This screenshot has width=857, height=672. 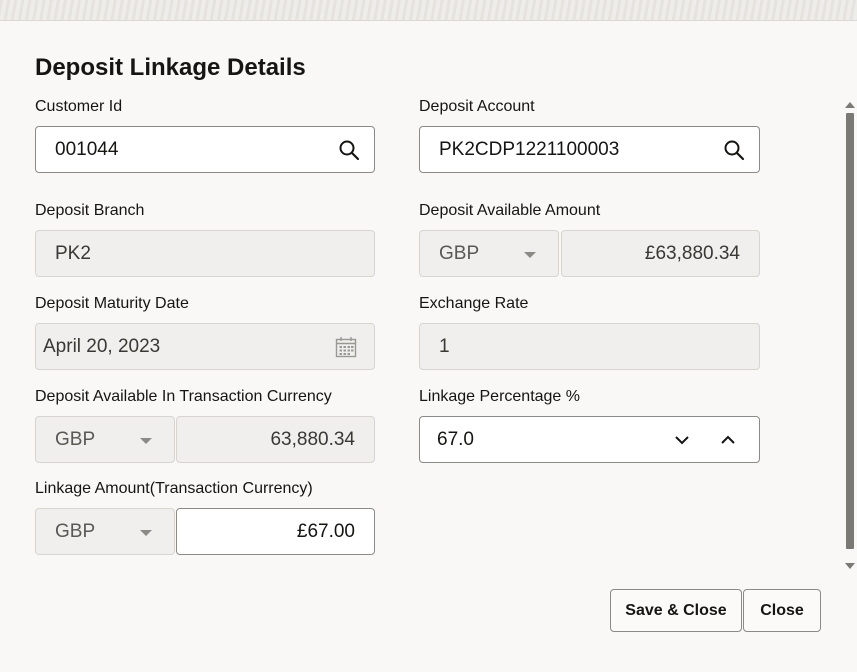 What do you see at coordinates (346, 347) in the screenshot?
I see `calendar-icon` at bounding box center [346, 347].